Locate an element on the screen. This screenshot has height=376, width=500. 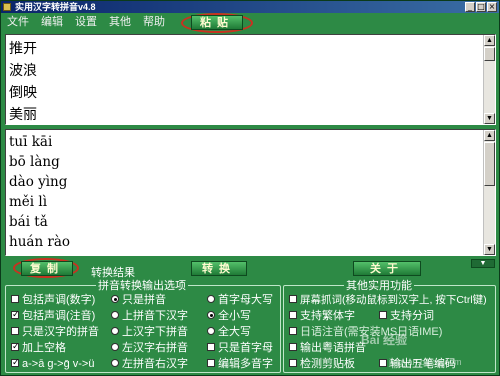
pinyin-line: bái tǎ is located at coordinates (28, 222).